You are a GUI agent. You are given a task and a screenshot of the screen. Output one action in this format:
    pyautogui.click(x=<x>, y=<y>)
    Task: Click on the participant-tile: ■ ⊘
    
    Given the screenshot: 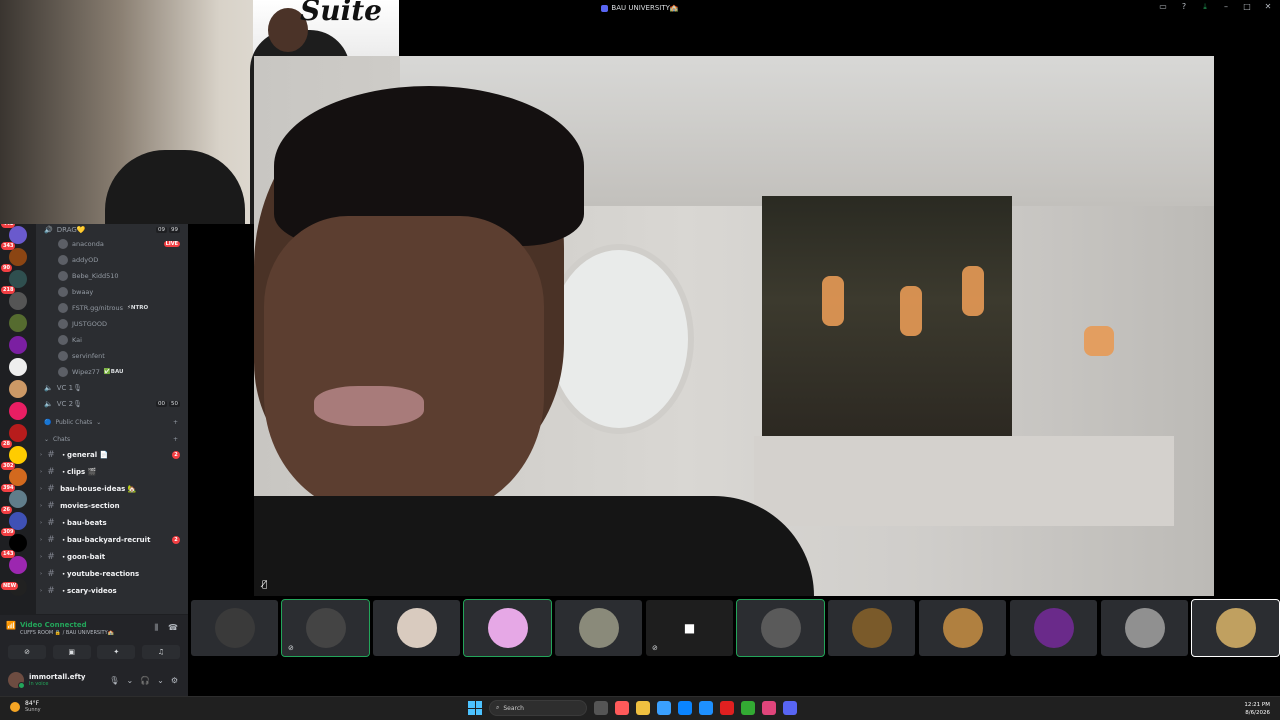 What is the action you would take?
    pyautogui.click(x=689, y=628)
    